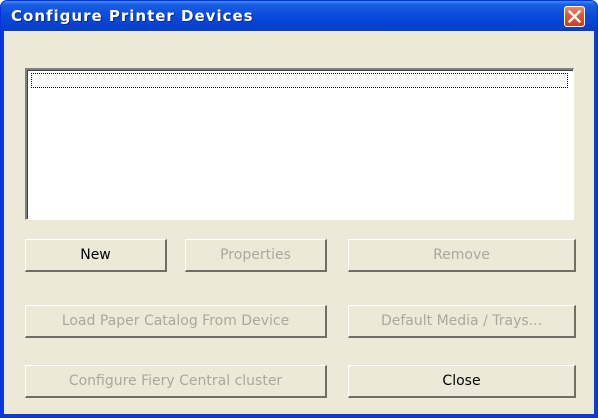 The width and height of the screenshot is (598, 418). I want to click on focused-empty-row, so click(299, 80).